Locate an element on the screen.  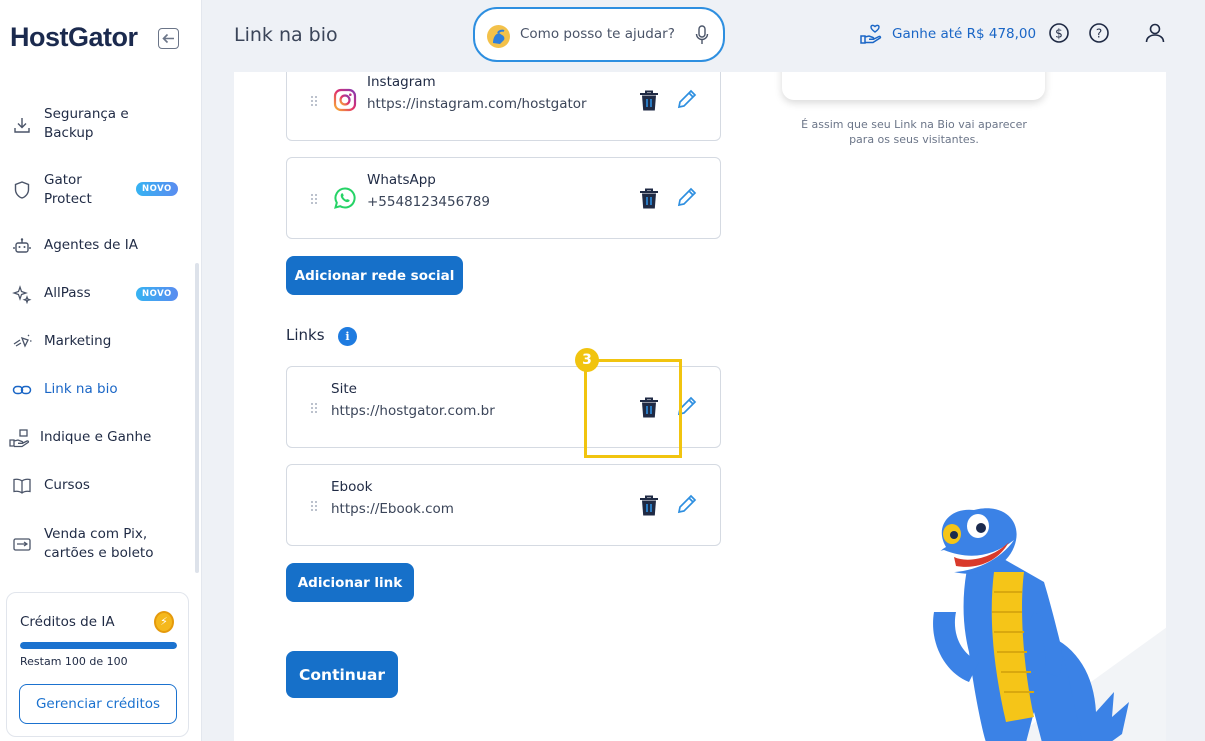
credits-title: Créditos de IA is located at coordinates (67, 622).